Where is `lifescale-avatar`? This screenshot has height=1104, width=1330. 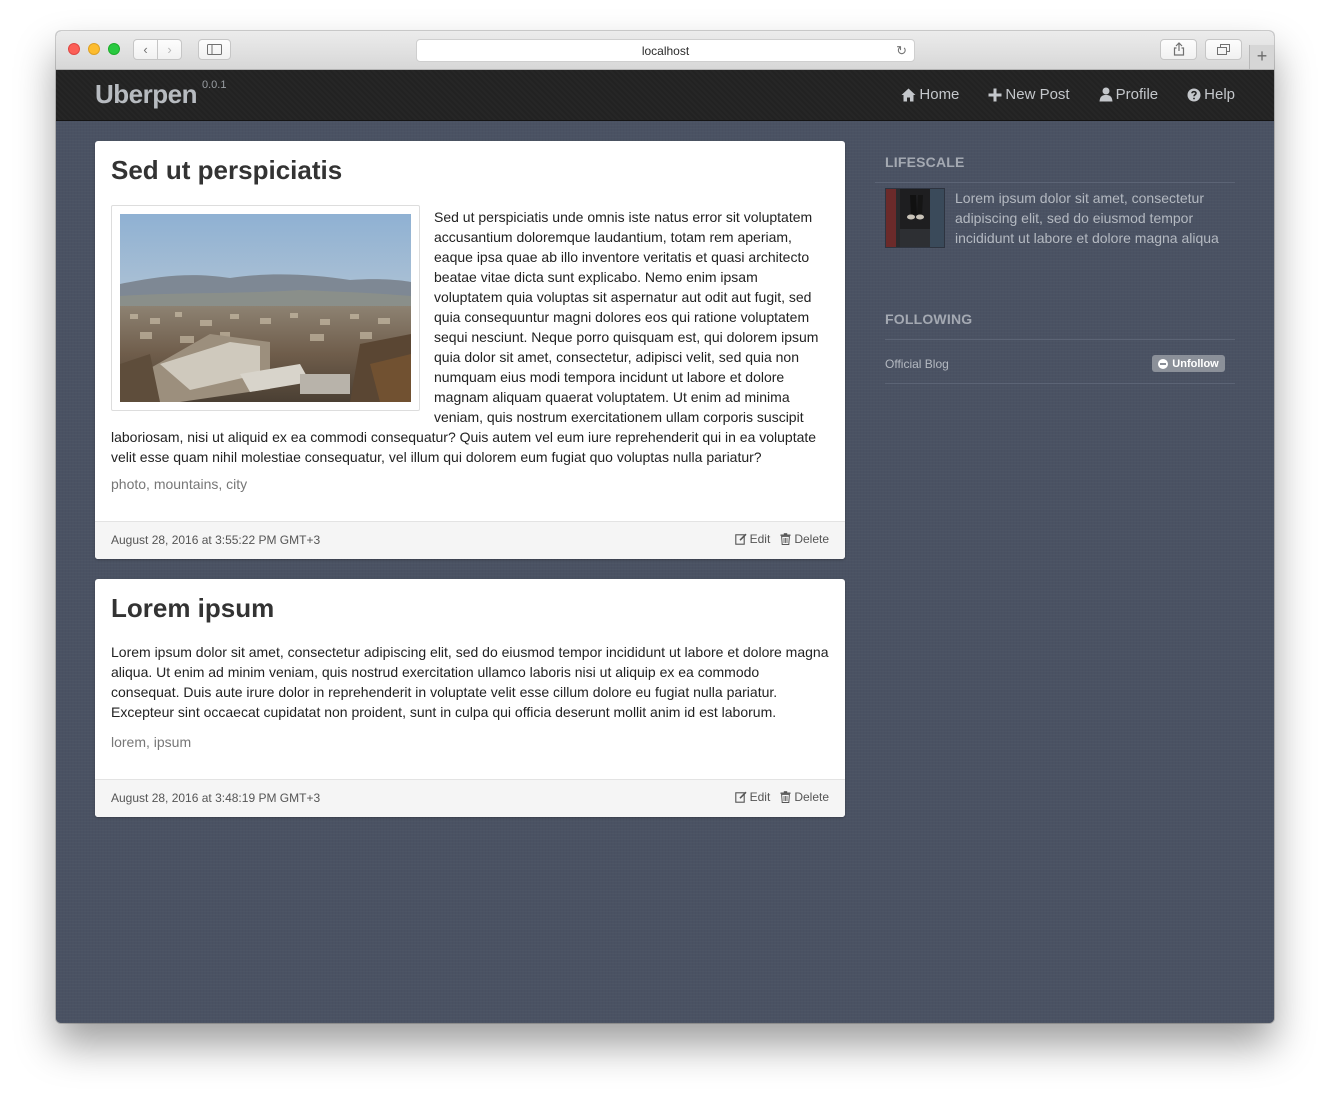 lifescale-avatar is located at coordinates (915, 218).